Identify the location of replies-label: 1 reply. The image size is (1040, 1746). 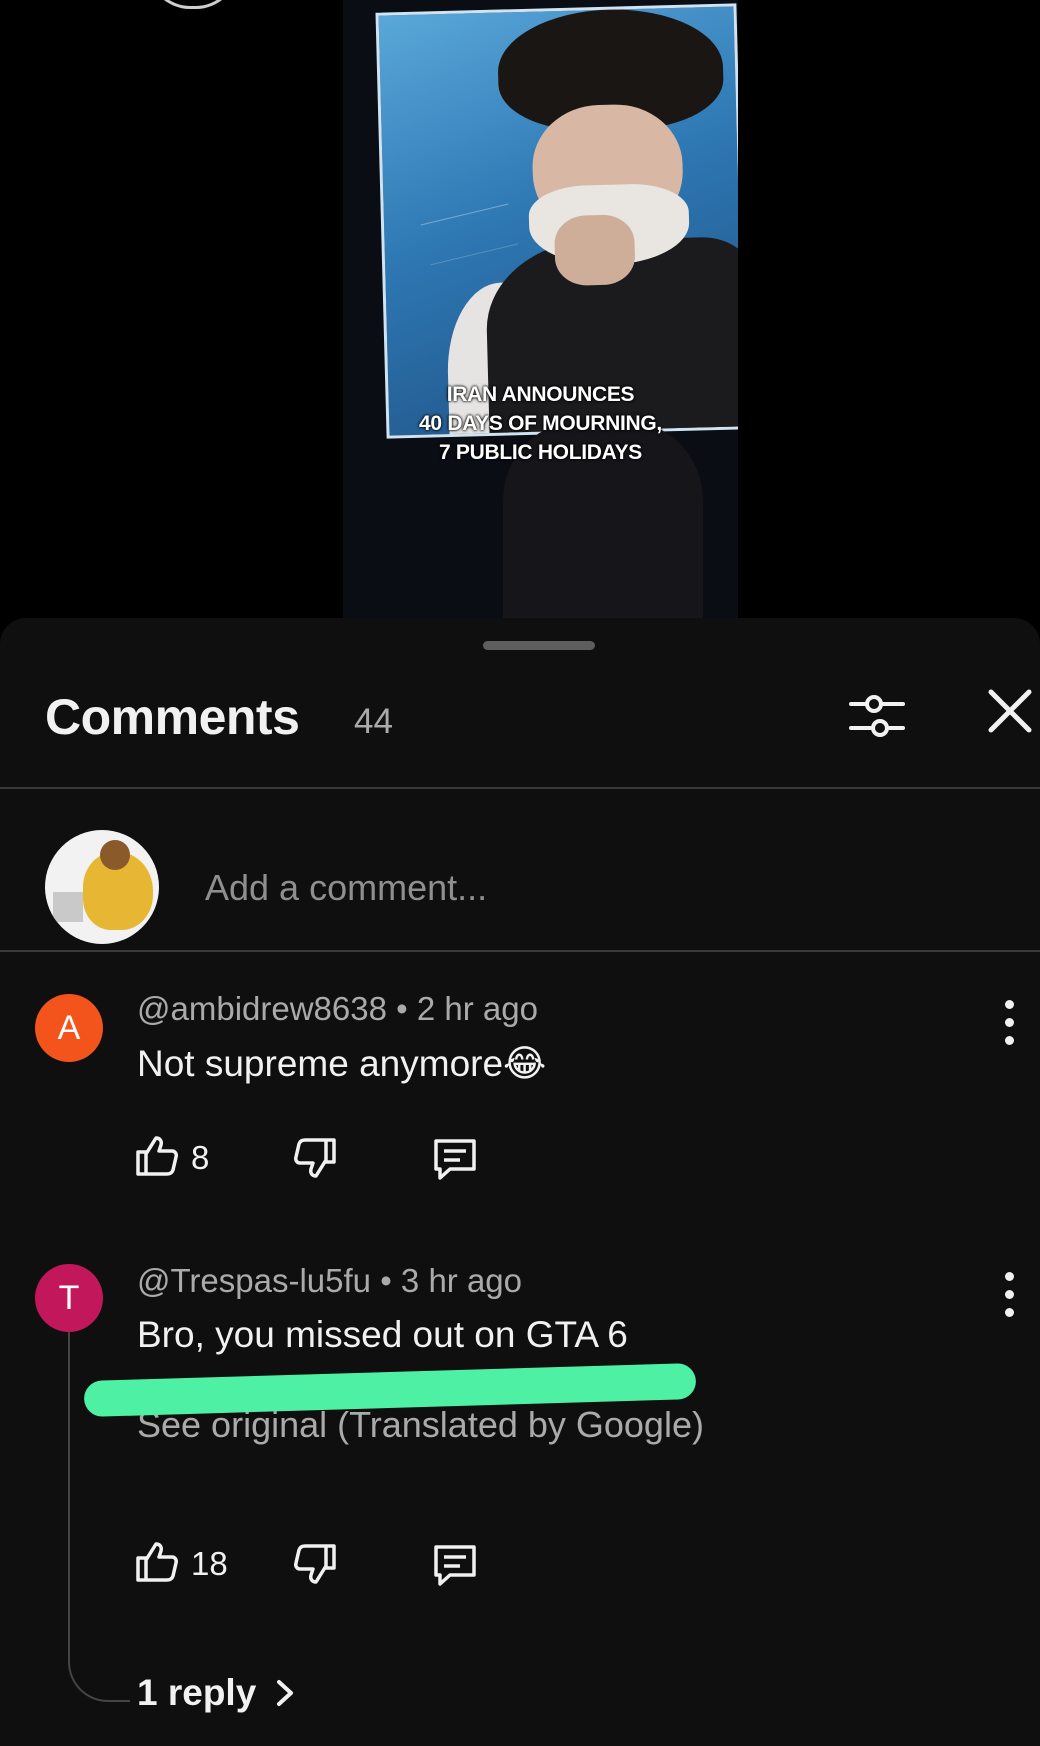
(197, 1692).